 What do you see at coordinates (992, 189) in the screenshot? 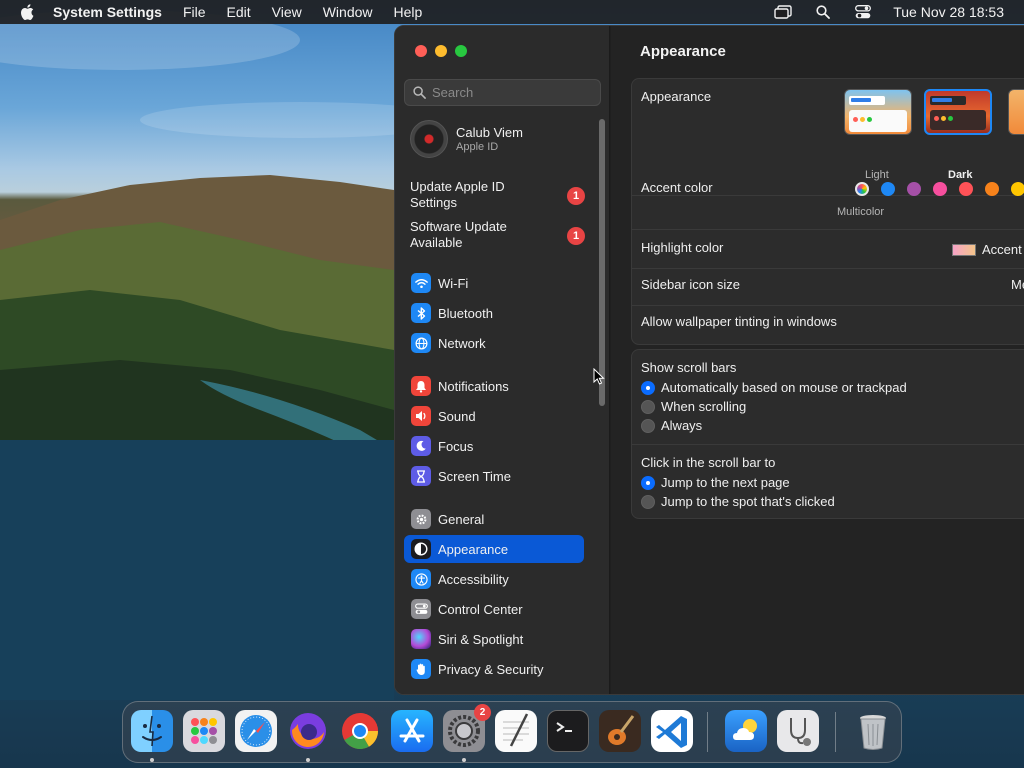
I see `accent-orange-swatch` at bounding box center [992, 189].